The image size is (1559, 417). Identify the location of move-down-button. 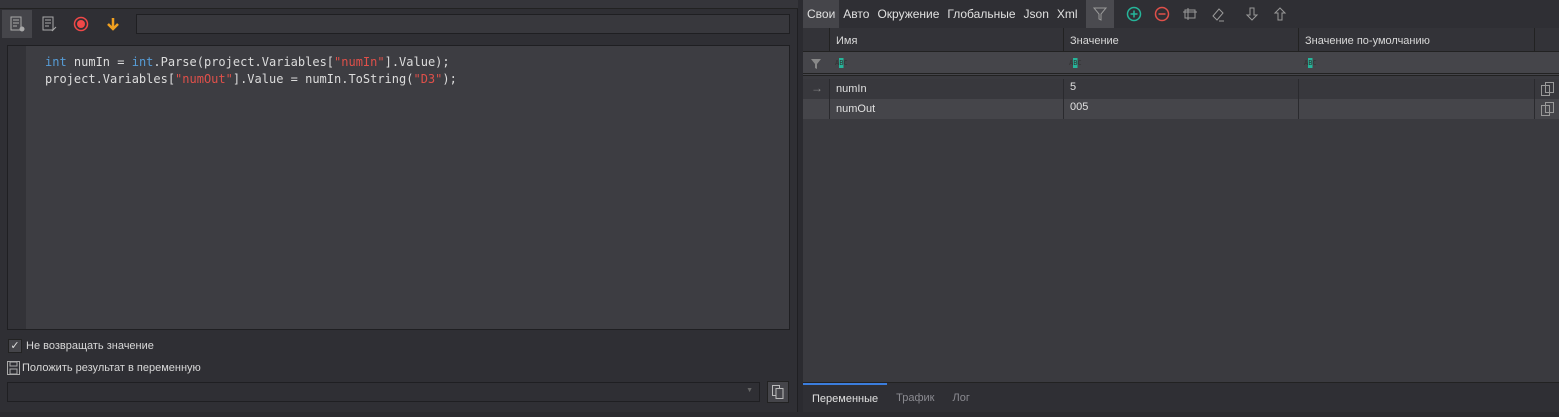
(1252, 14).